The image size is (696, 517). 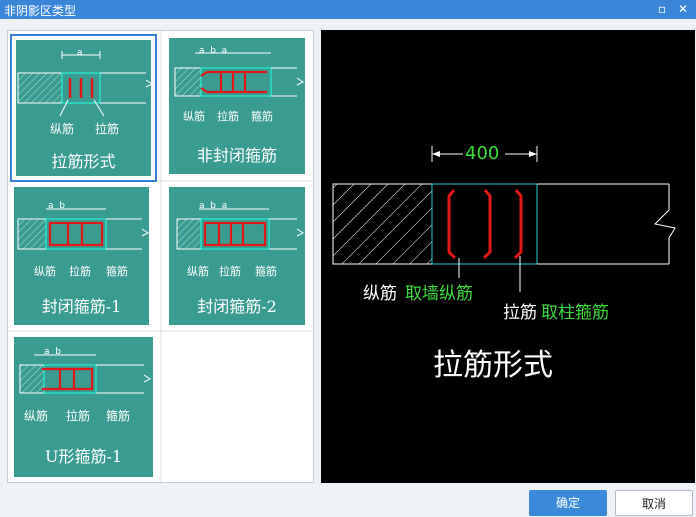 I want to click on label-longitudinal-rebar: 纵筋, so click(x=380, y=294).